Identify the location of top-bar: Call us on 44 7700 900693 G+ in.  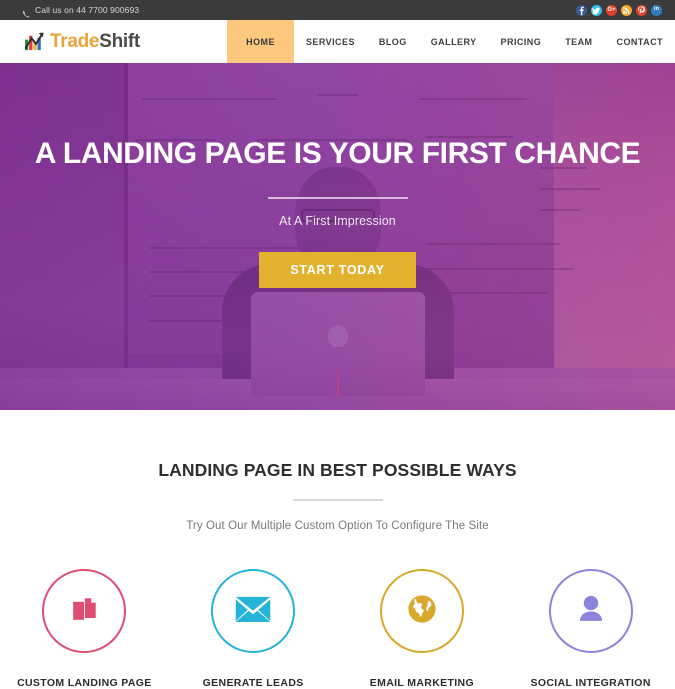
(337, 10).